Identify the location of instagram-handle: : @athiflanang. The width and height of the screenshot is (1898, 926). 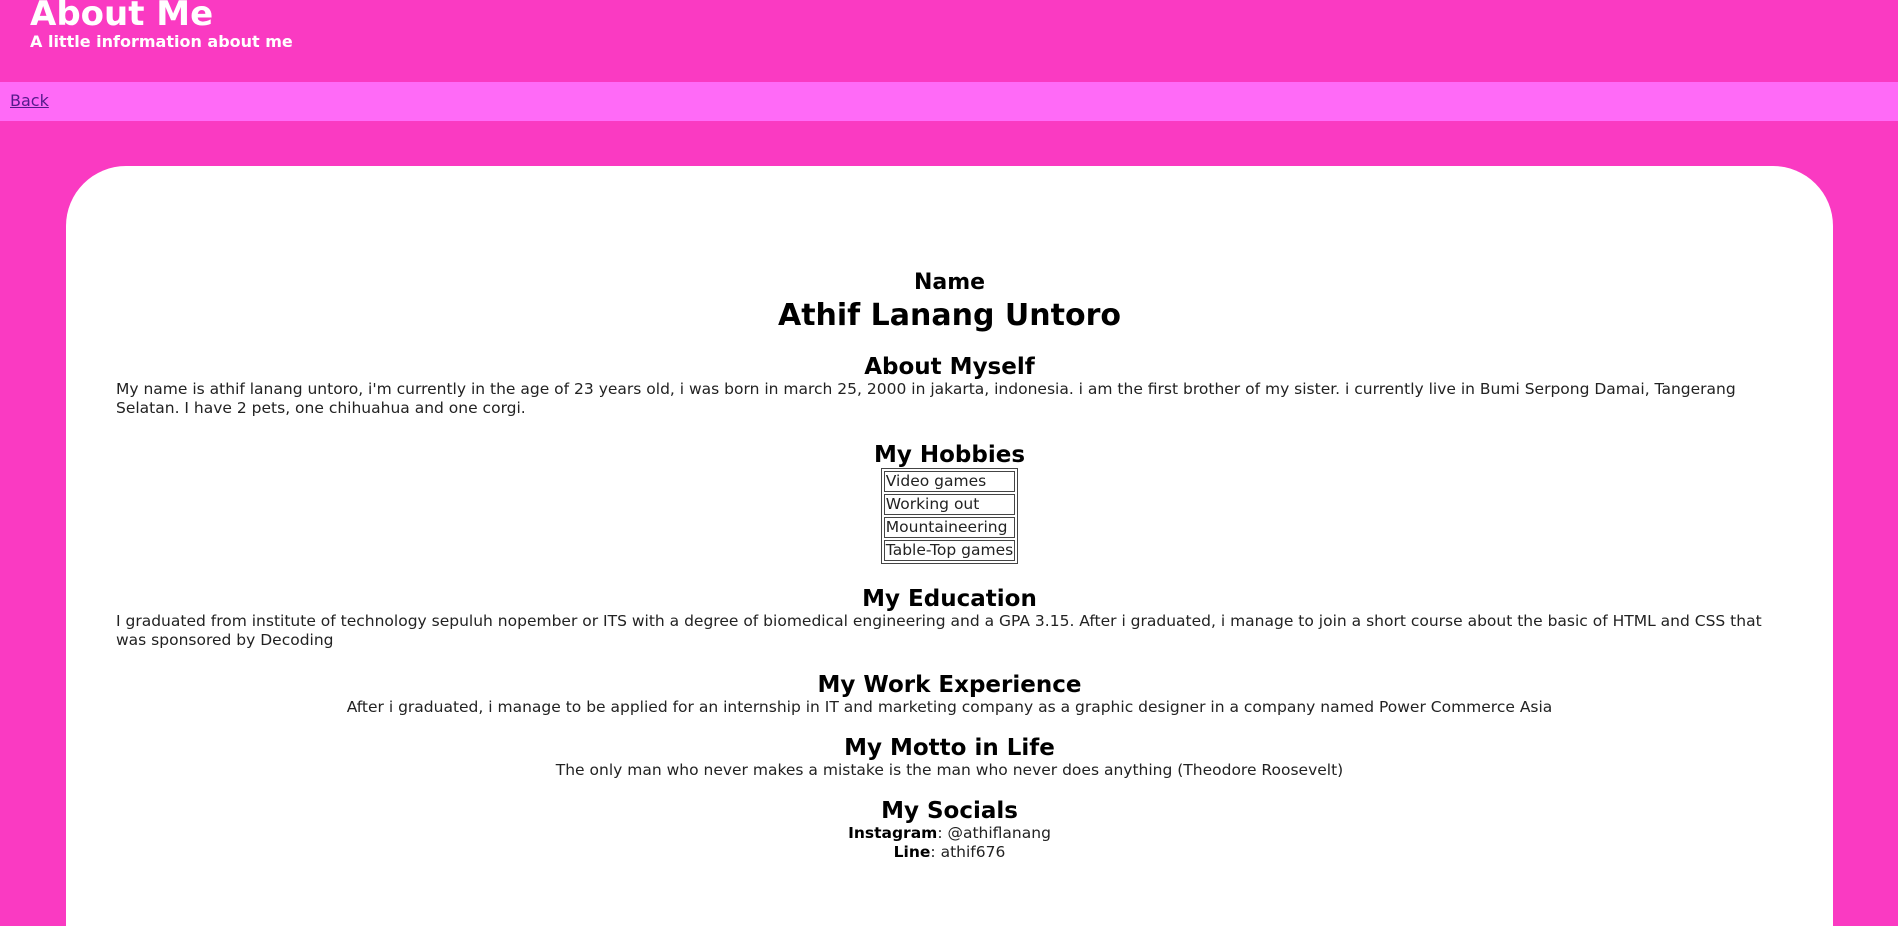
(994, 833).